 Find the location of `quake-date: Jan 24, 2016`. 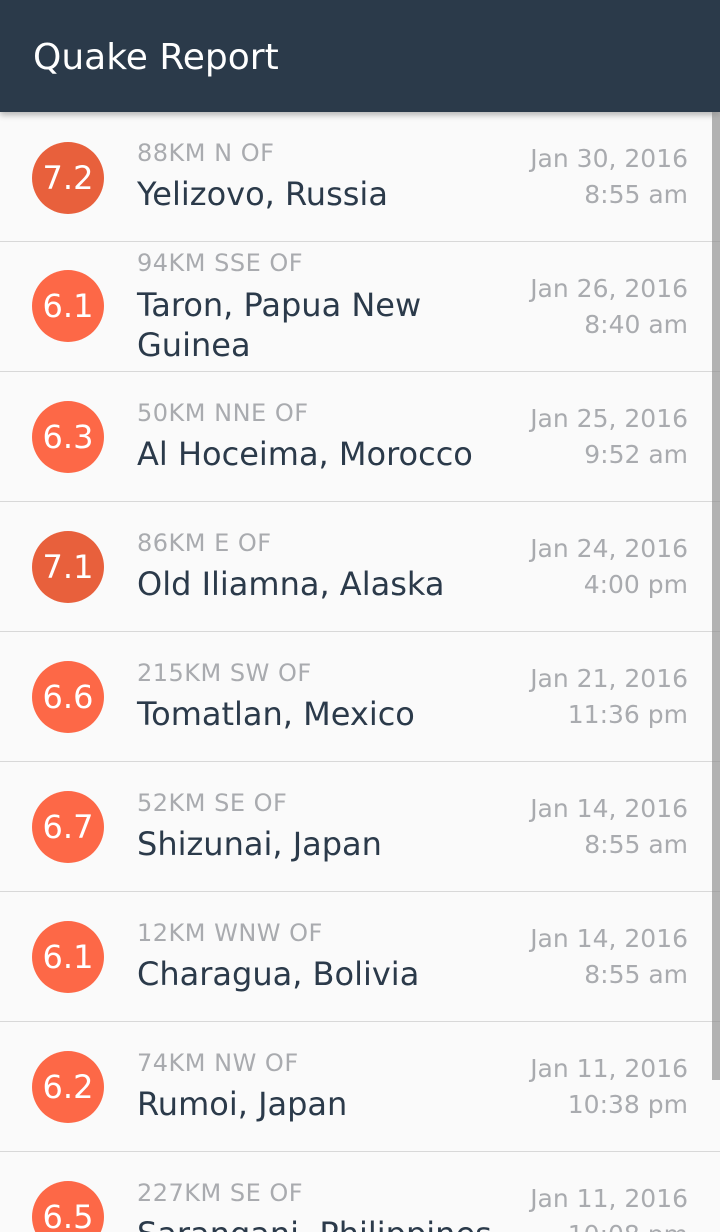

quake-date: Jan 24, 2016 is located at coordinates (609, 548).